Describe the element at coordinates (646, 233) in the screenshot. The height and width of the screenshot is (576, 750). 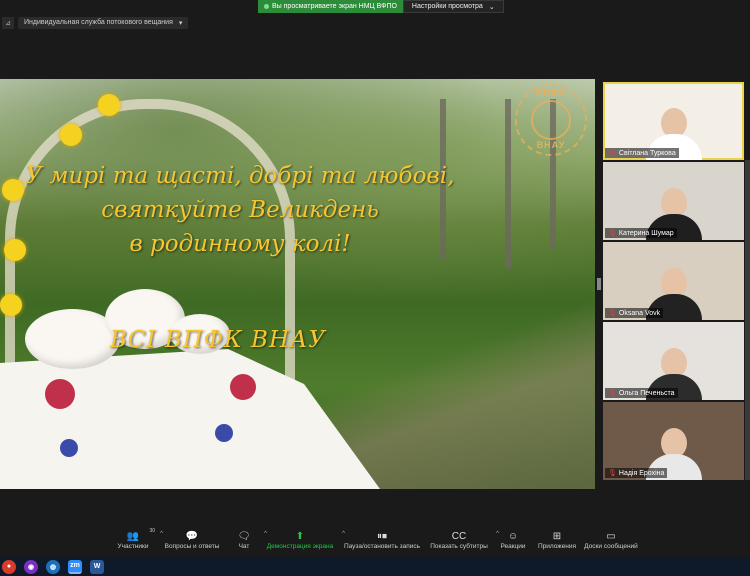
I see `participant-name: Катерина Шумар` at that location.